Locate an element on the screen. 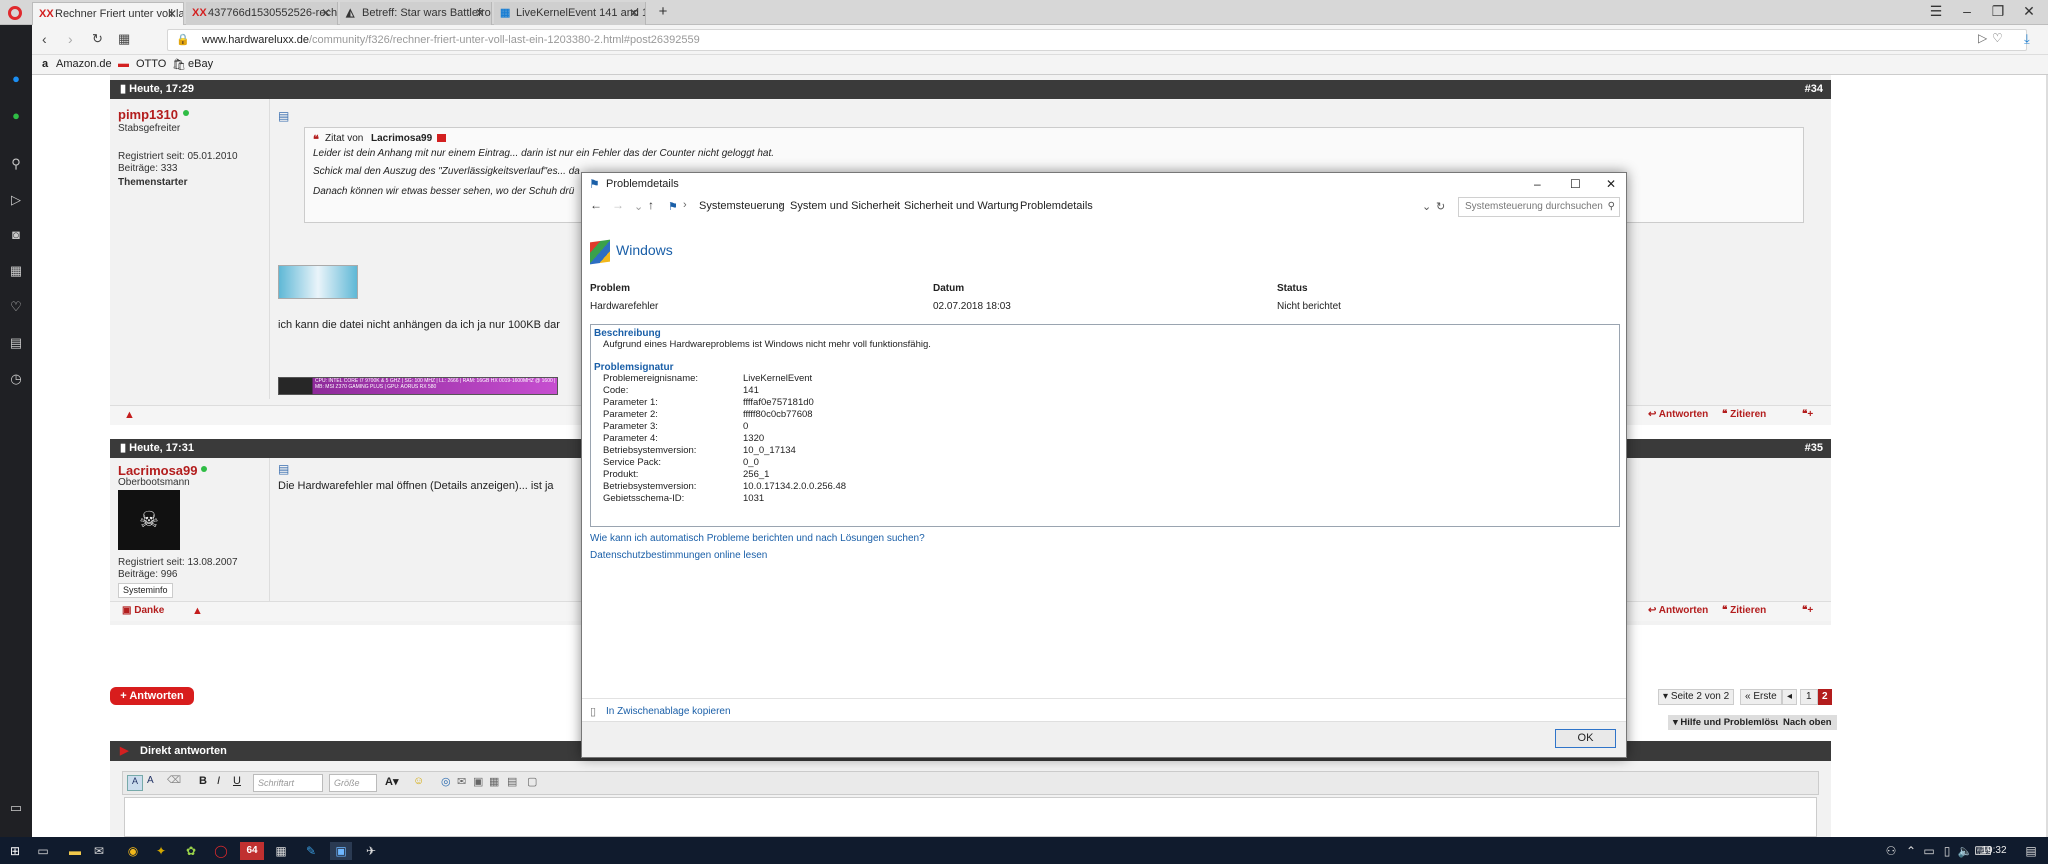  username-link: Lacrimosa99 is located at coordinates (158, 470).